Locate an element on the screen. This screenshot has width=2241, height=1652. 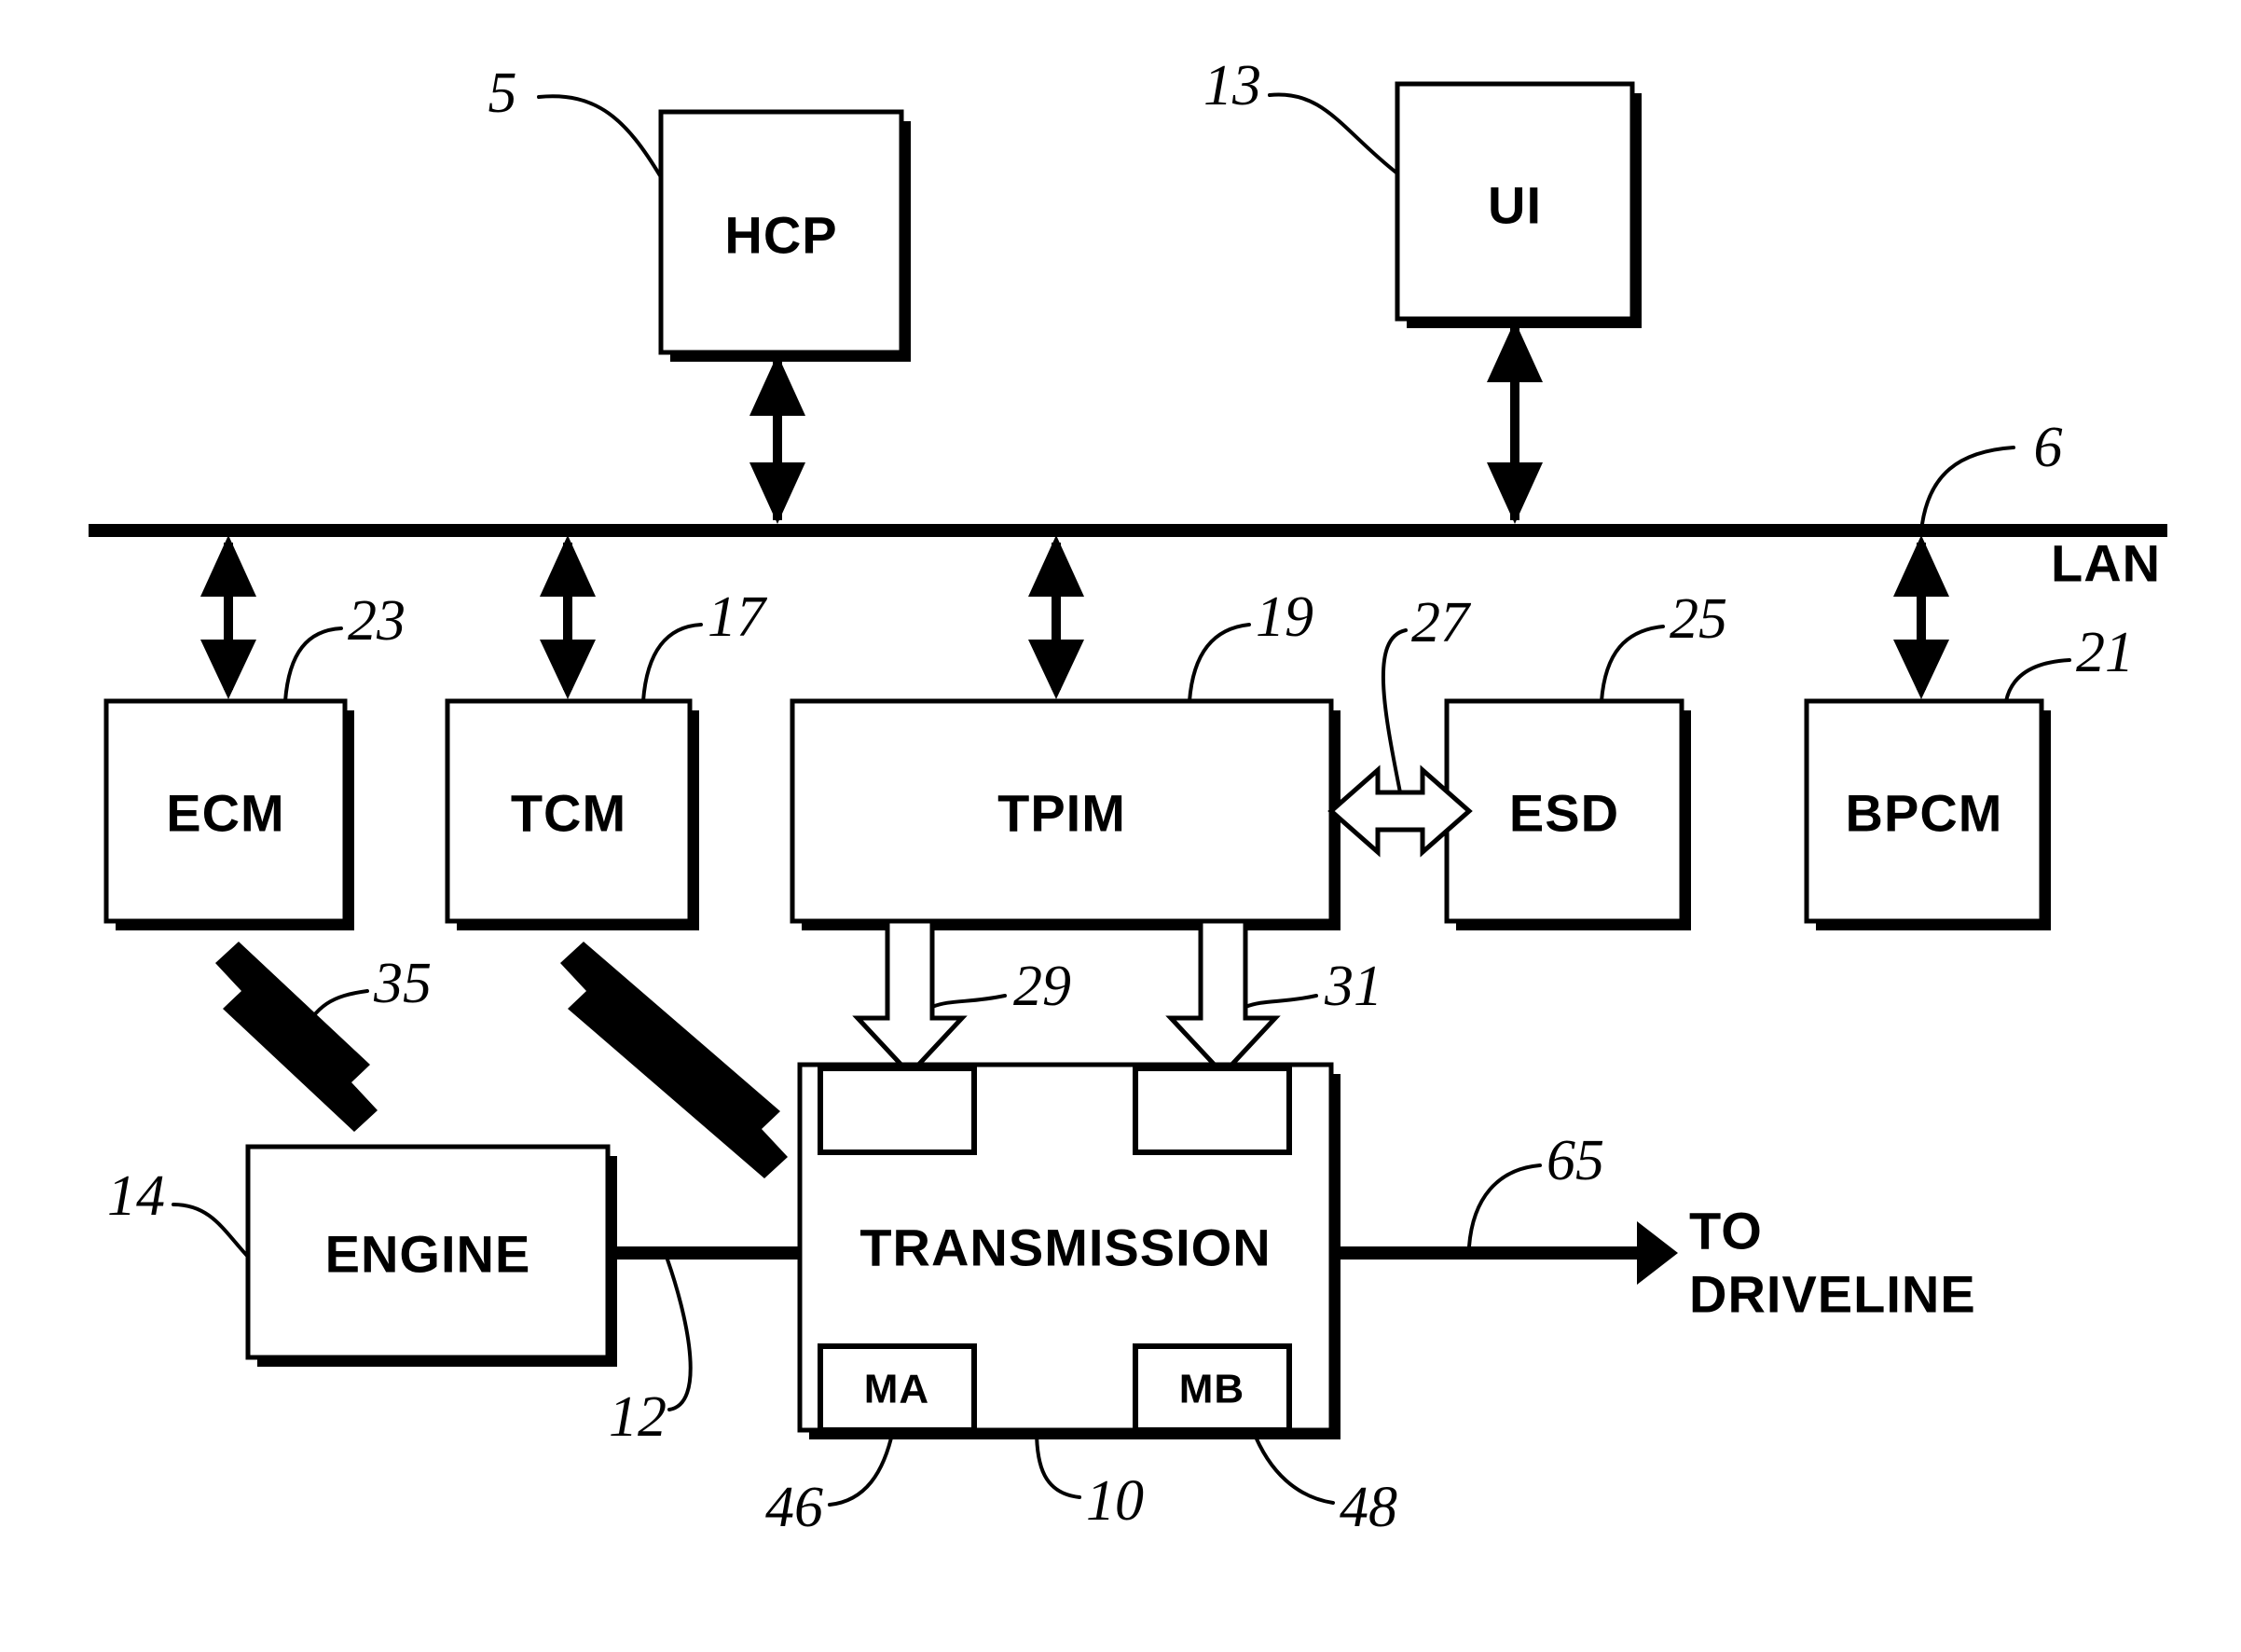
ref-6-group: 6 is located at coordinates (1992, 471).